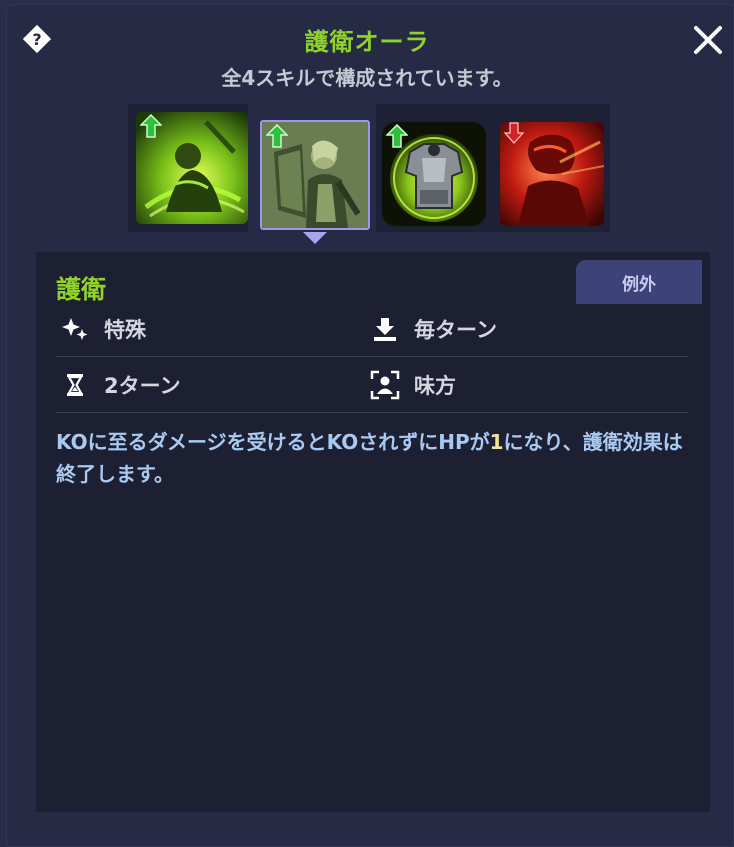 This screenshot has height=847, width=734. I want to click on skill-category: 特殊, so click(103, 329).